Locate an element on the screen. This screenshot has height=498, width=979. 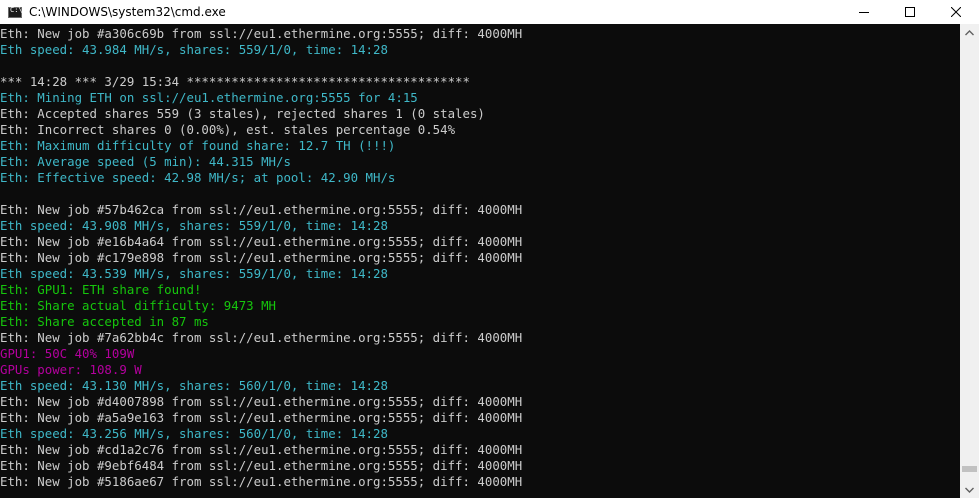
scroll-down-button is located at coordinates (969, 489).